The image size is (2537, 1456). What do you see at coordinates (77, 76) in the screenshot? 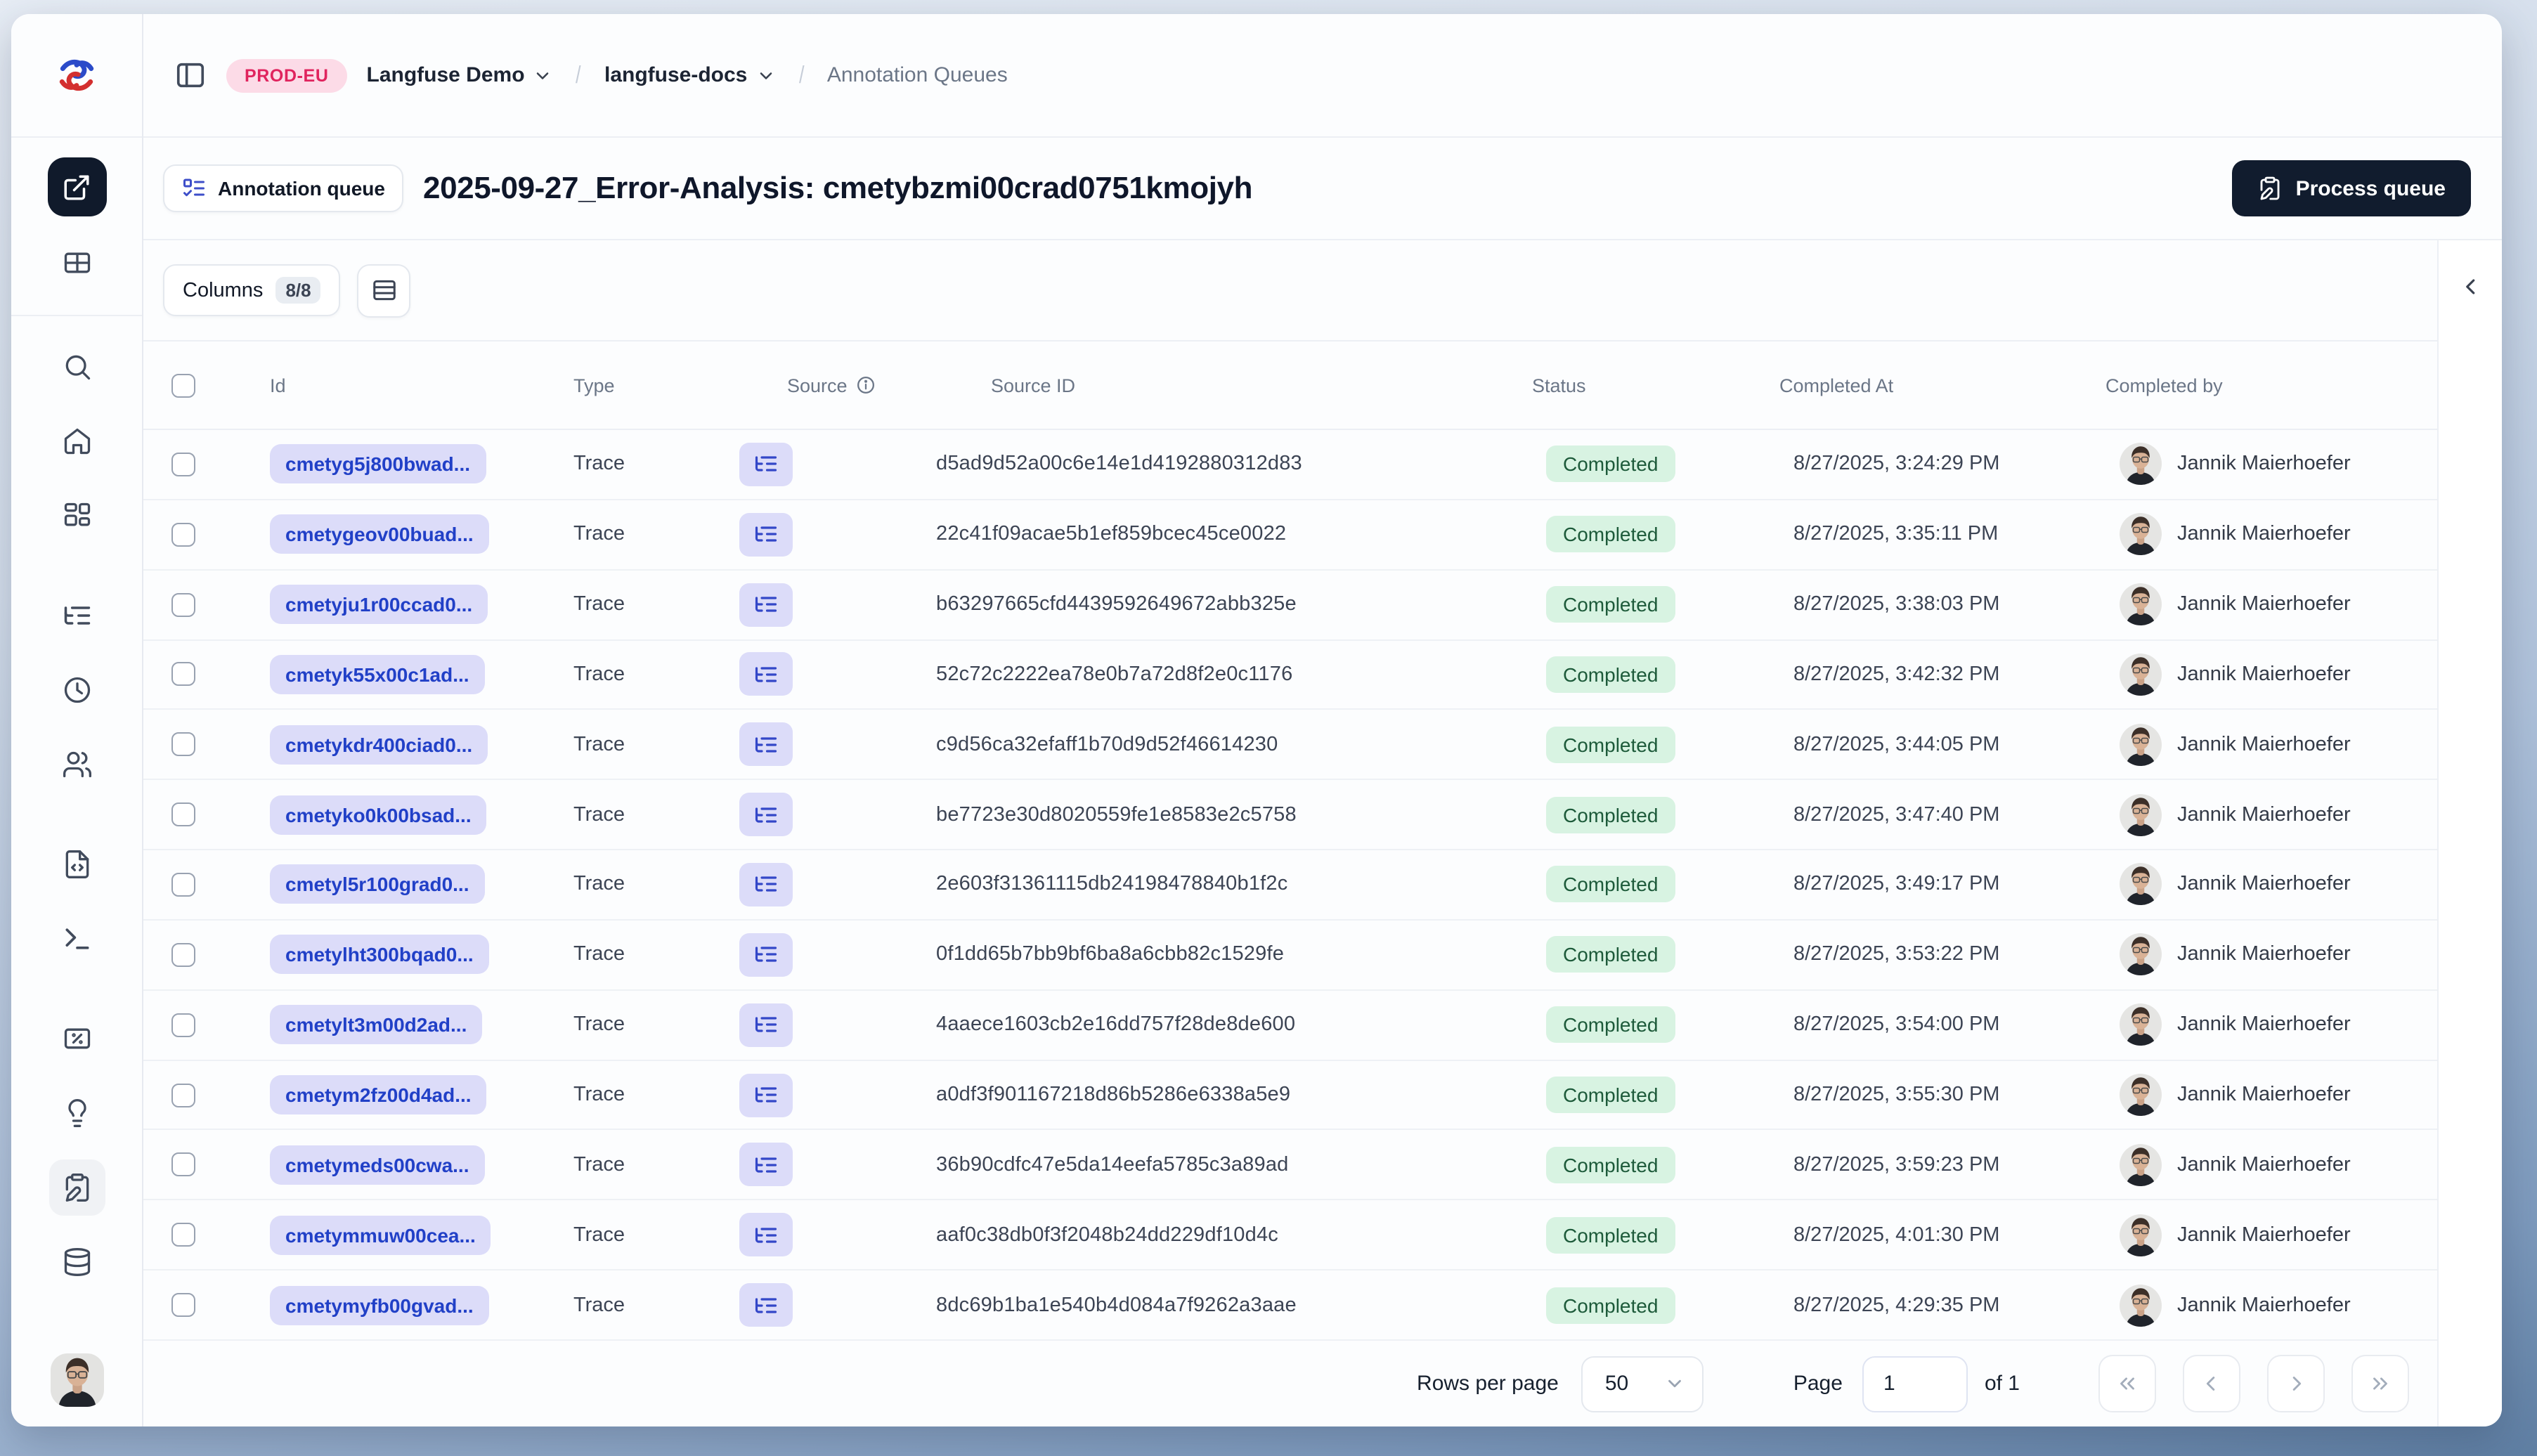
I see `org-logo` at bounding box center [77, 76].